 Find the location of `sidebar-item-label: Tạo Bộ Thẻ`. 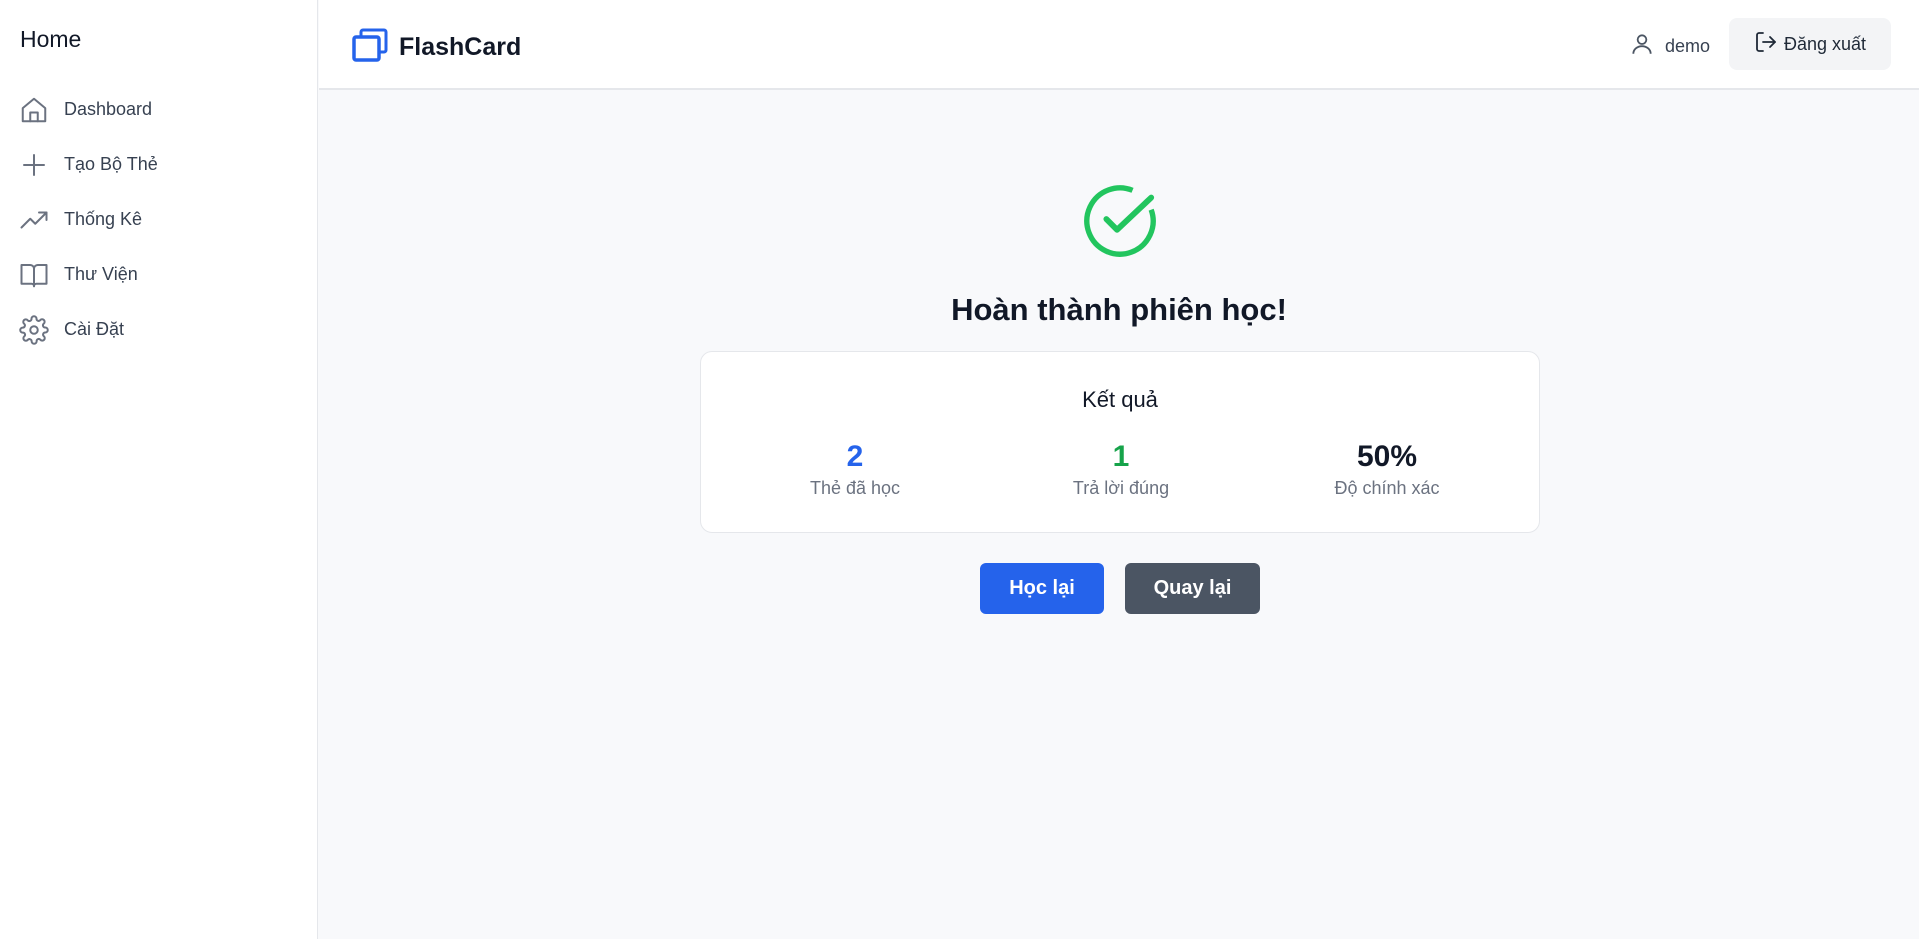

sidebar-item-label: Tạo Bộ Thẻ is located at coordinates (111, 164).